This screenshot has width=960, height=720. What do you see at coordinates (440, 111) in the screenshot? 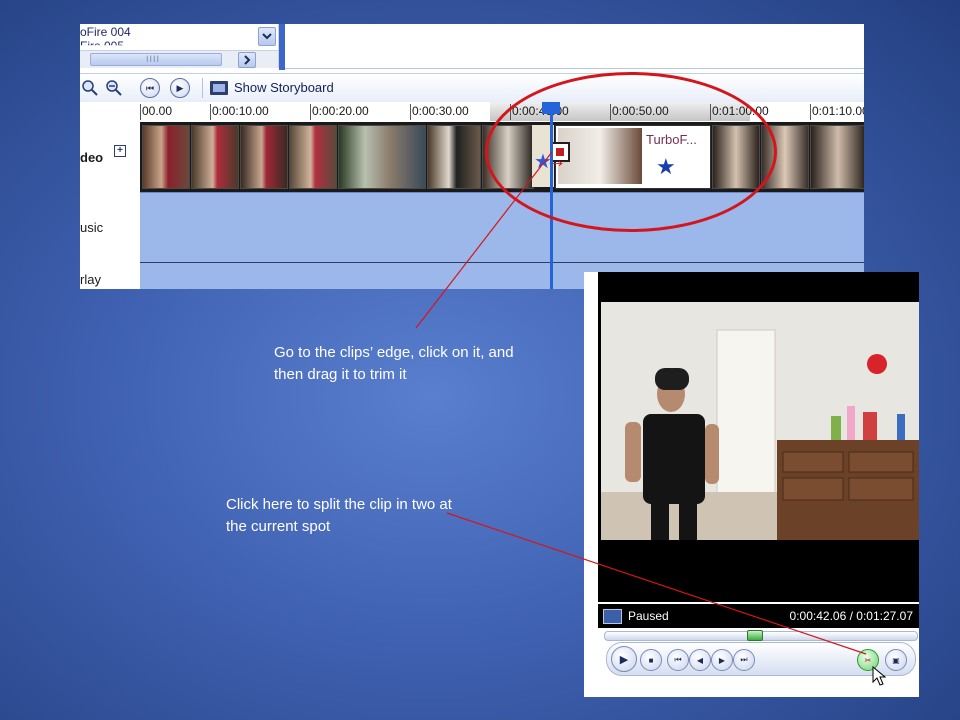
I see `ruler-tick-label: 0:00:30.00` at bounding box center [440, 111].